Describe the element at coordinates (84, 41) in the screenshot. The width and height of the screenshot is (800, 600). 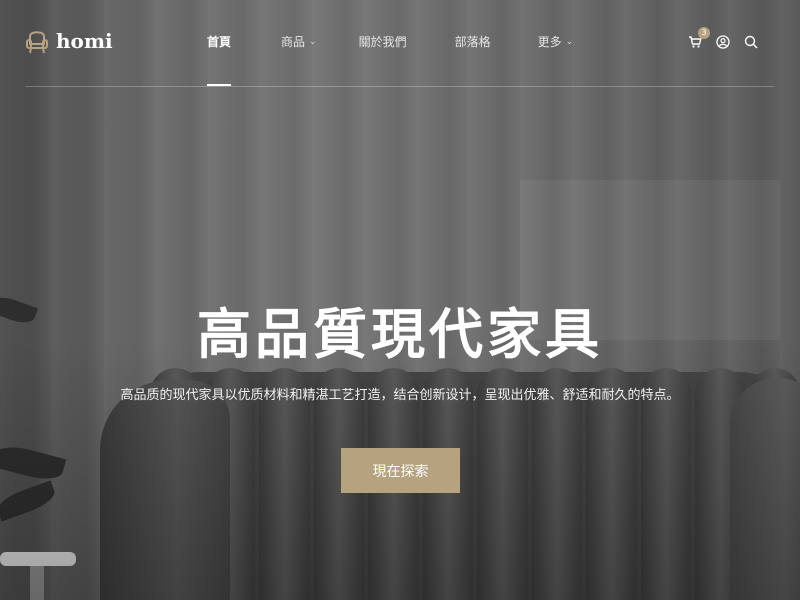
I see `brand-name: homi` at that location.